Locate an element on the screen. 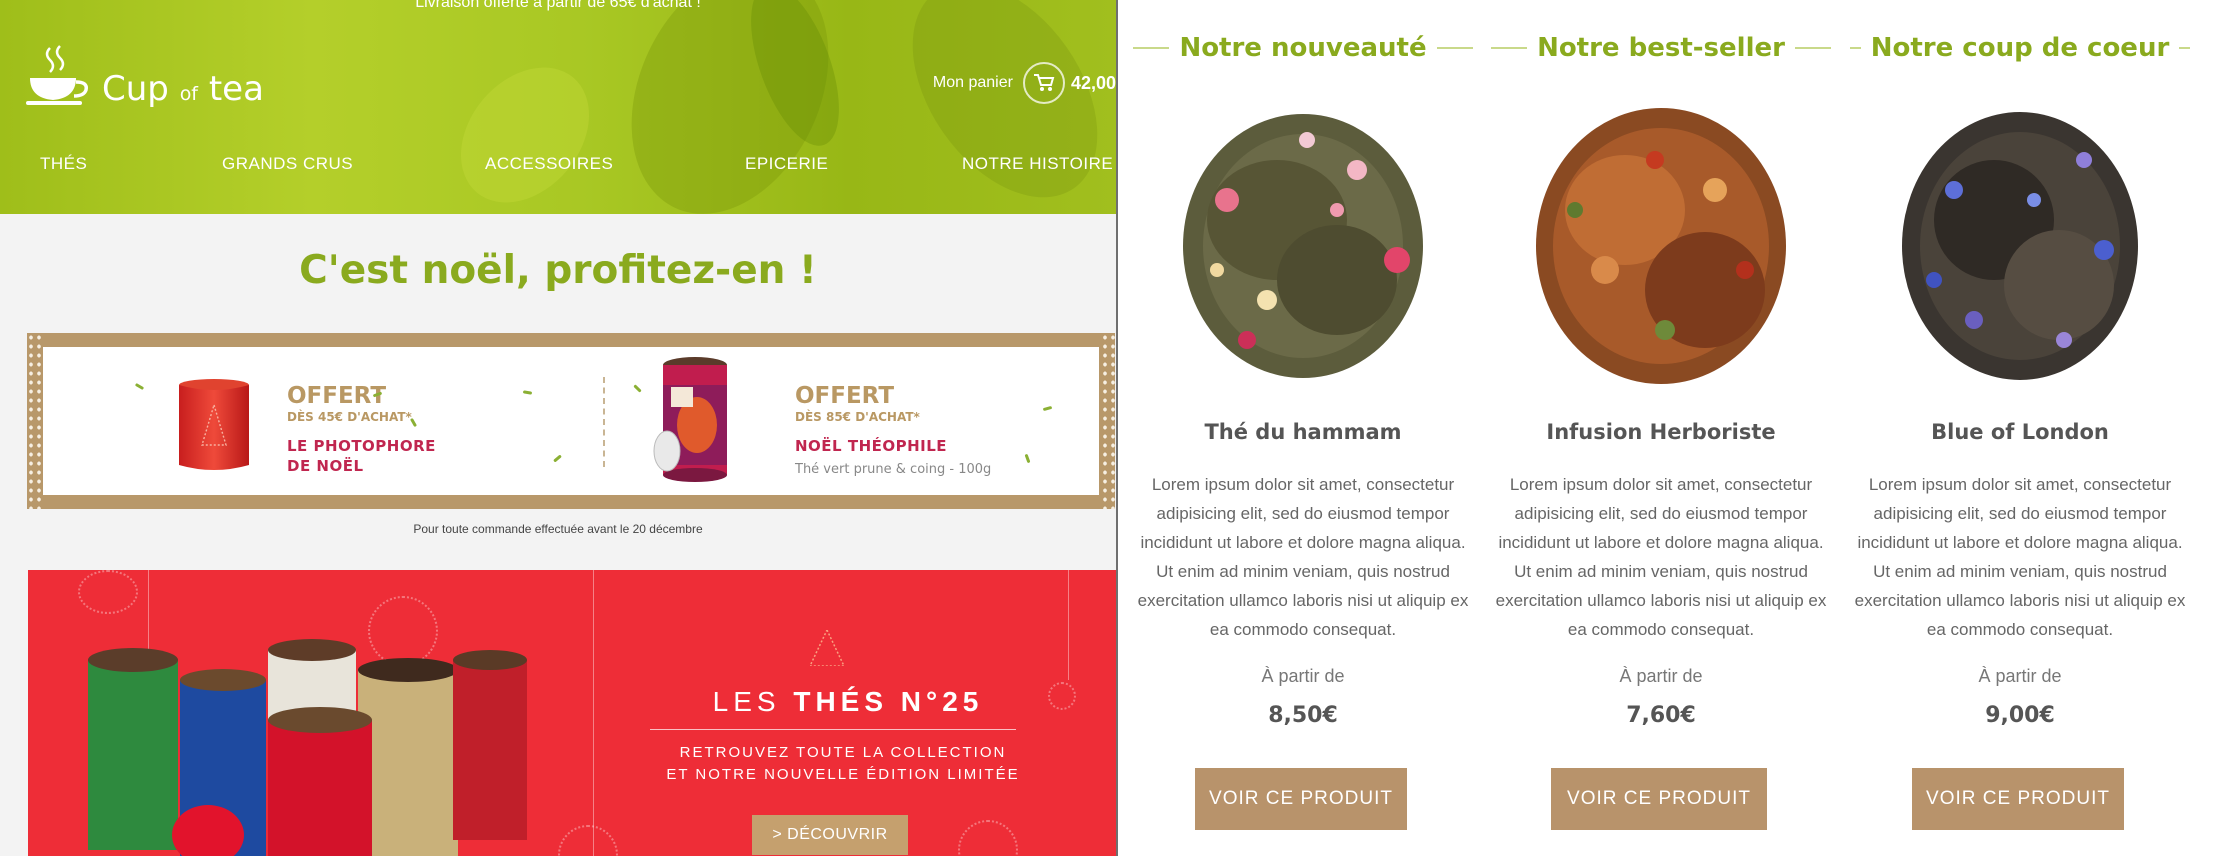 This screenshot has height=856, width=2240. nav-item-epicerie: EPICERIE is located at coordinates (786, 164).